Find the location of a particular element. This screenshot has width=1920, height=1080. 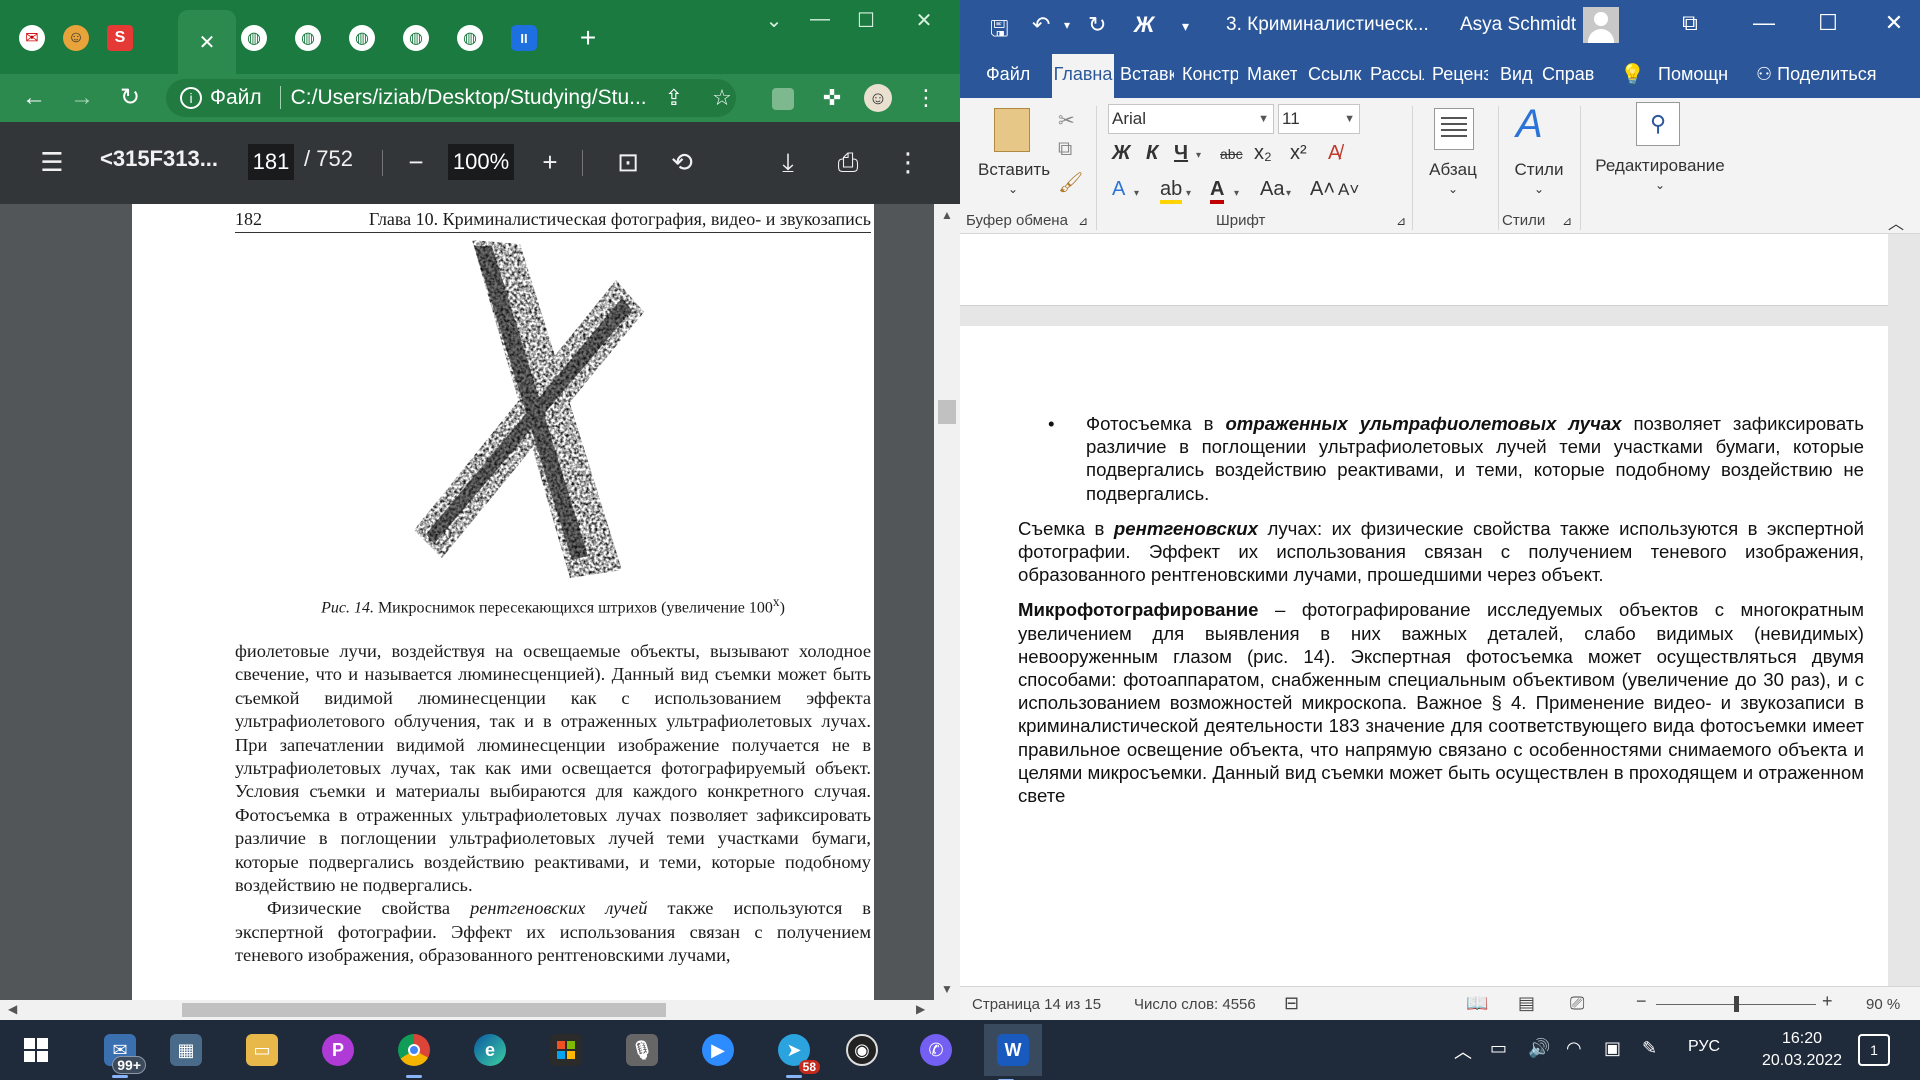

taskbar-calculator: ▦ is located at coordinates (186, 1050).